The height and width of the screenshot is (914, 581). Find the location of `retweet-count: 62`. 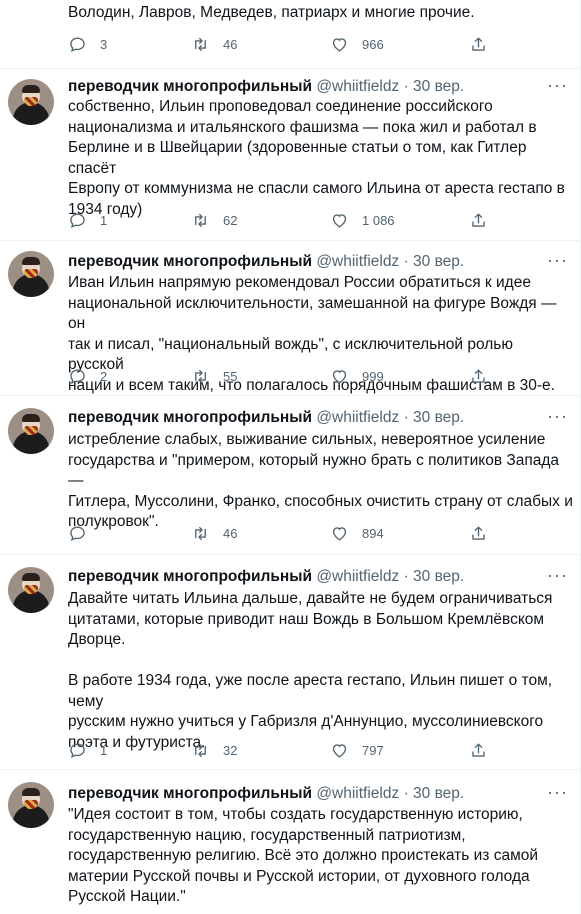

retweet-count: 62 is located at coordinates (230, 220).